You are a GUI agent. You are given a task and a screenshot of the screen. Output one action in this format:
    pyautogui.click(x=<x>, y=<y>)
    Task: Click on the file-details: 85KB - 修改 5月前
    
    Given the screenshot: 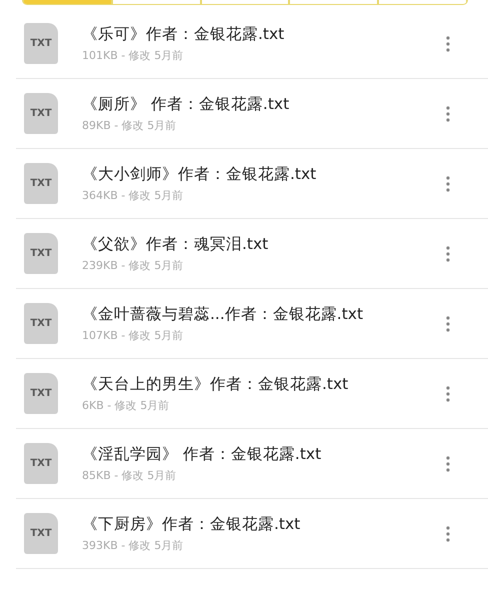 What is the action you would take?
    pyautogui.click(x=130, y=475)
    